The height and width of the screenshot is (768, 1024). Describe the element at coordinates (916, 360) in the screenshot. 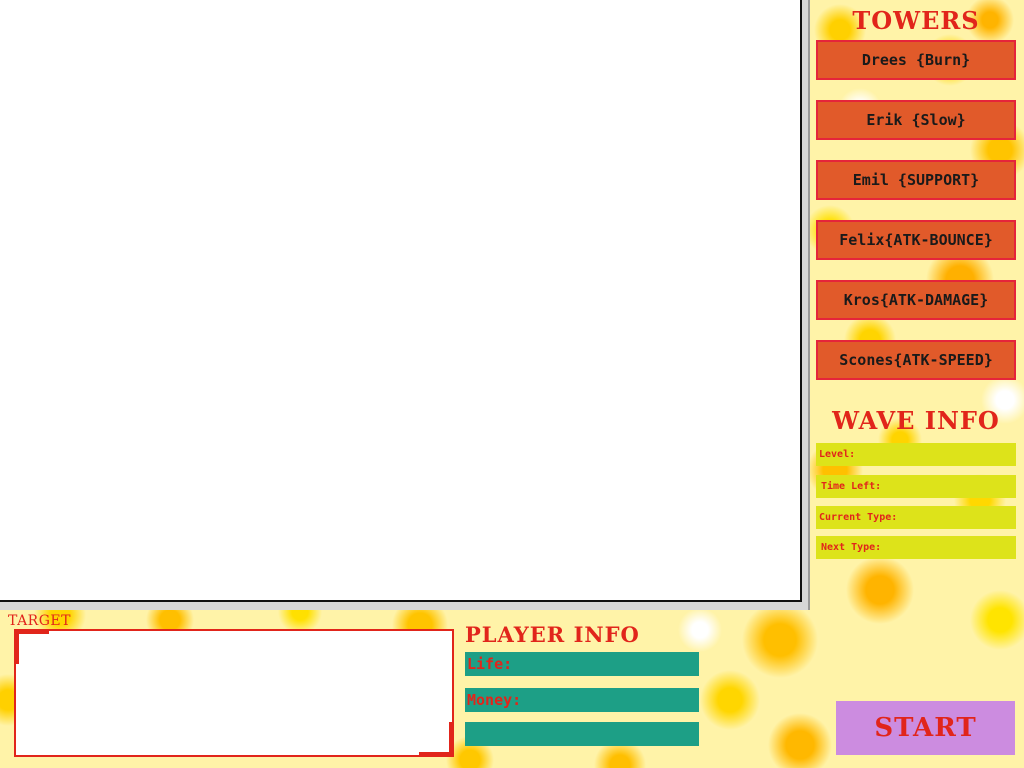

I see `tower-button-scones: Scones{ATK-SPEED}` at that location.